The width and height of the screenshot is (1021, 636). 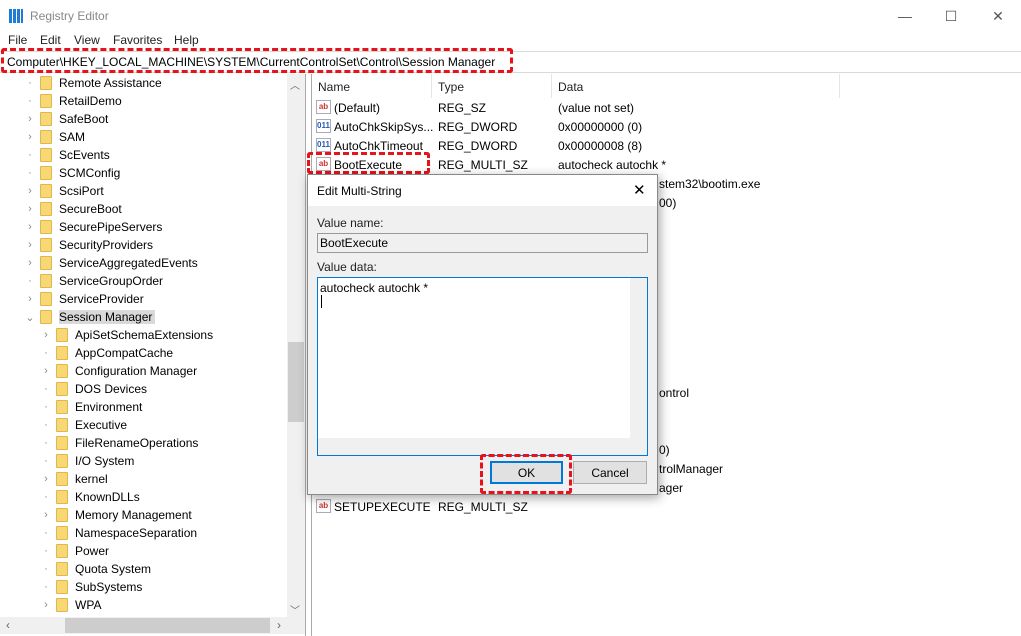 What do you see at coordinates (17, 40) in the screenshot?
I see `menu-file: File` at bounding box center [17, 40].